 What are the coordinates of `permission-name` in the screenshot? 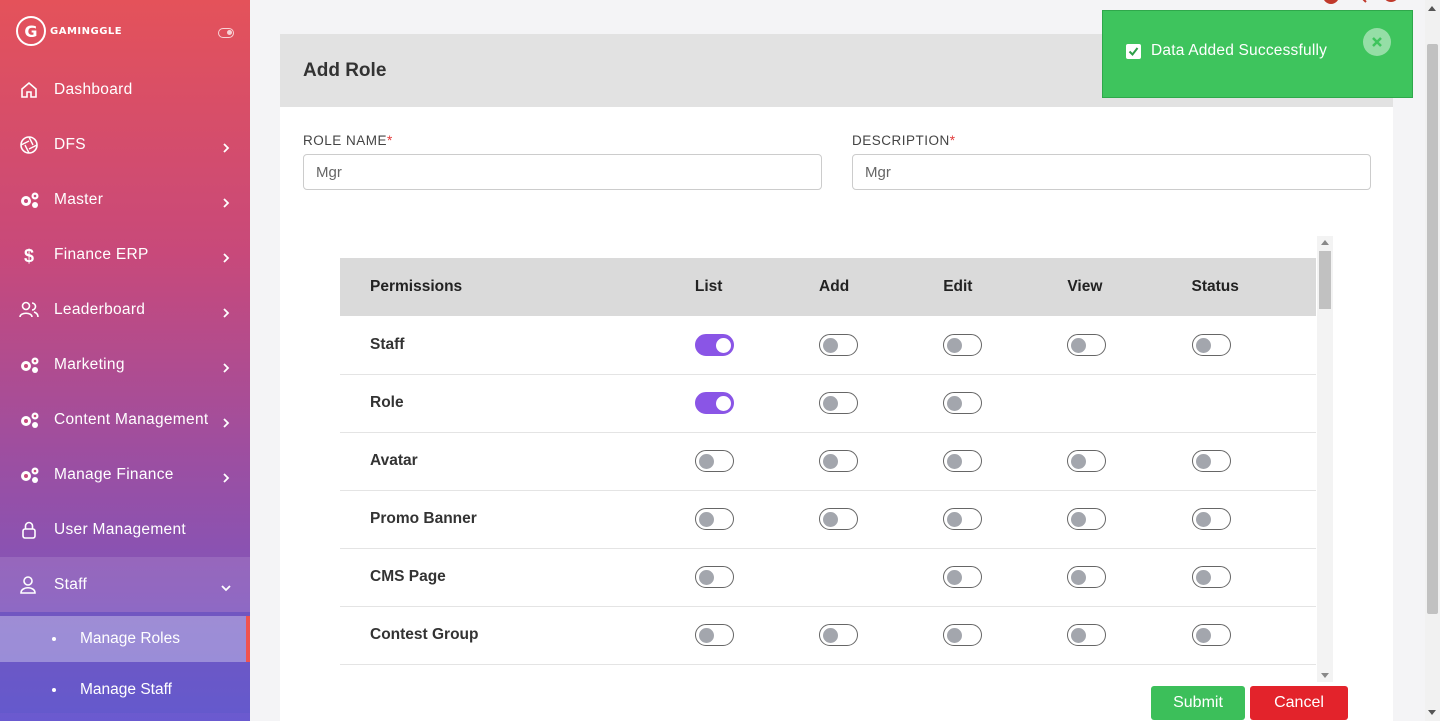 It's located at (517, 673).